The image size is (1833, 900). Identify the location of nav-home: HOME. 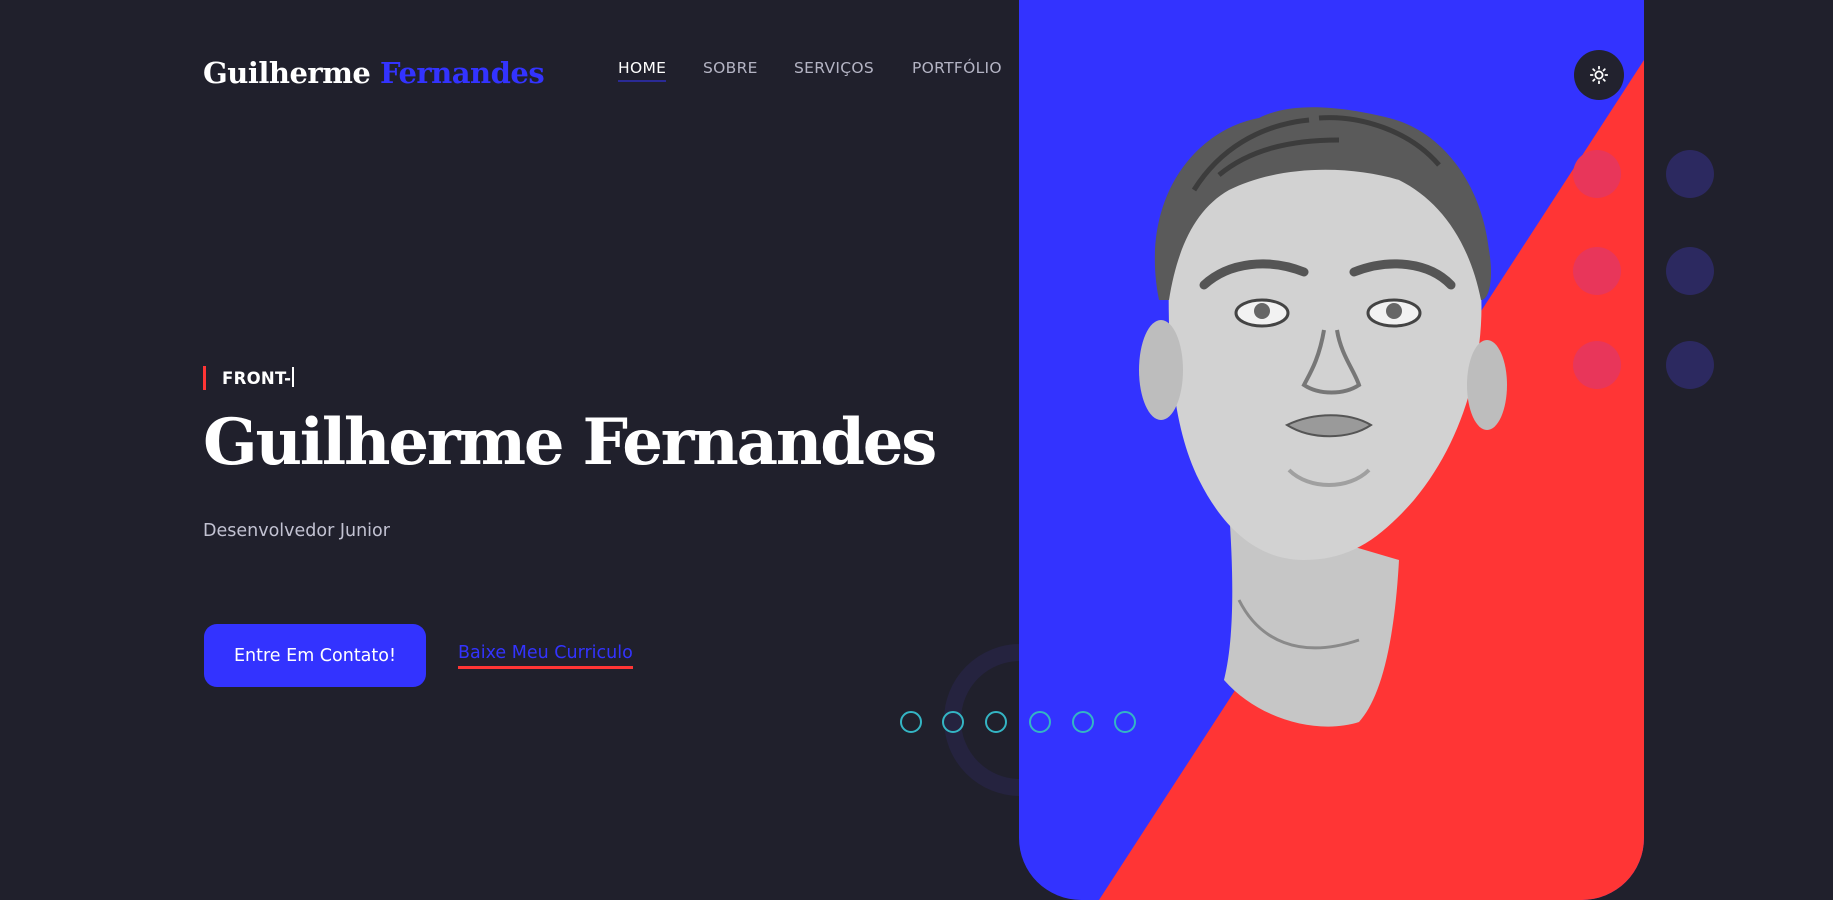
(642, 70).